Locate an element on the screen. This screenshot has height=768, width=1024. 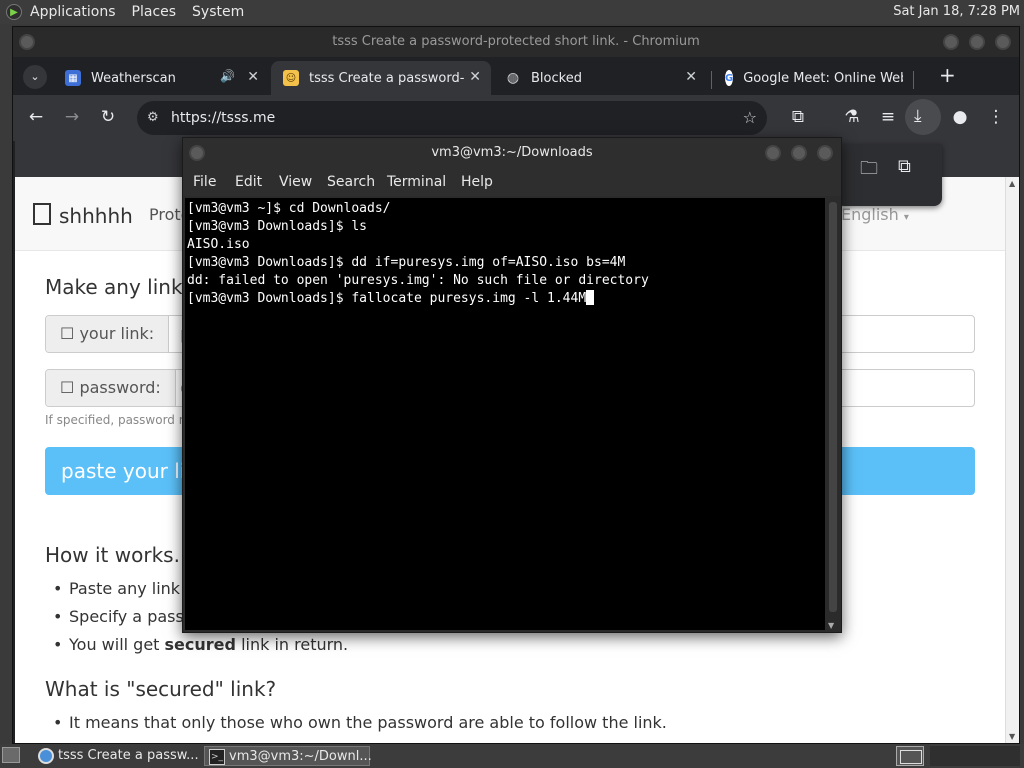
reload-icon: ↻ is located at coordinates (108, 117).